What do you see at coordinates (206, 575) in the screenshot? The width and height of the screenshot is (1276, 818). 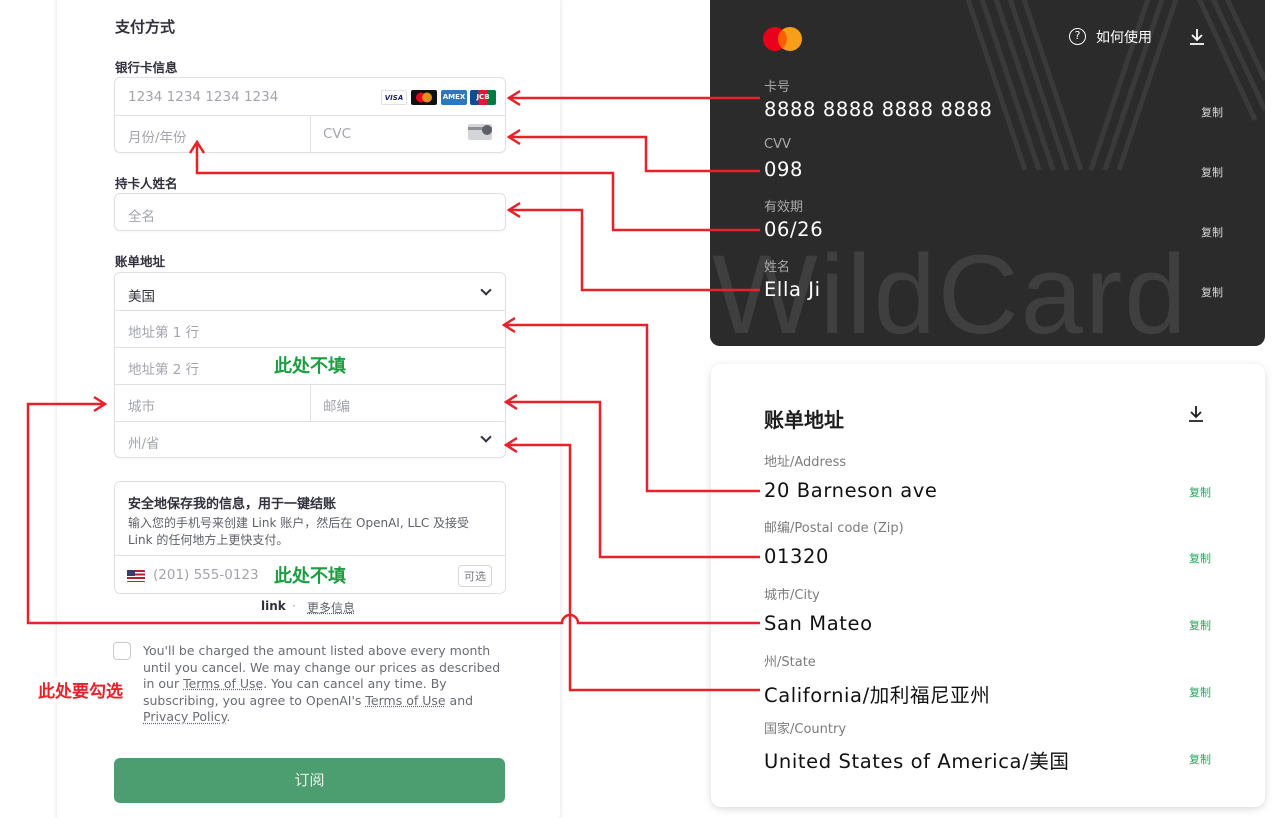 I see `phone-input: (201) 555-0123` at bounding box center [206, 575].